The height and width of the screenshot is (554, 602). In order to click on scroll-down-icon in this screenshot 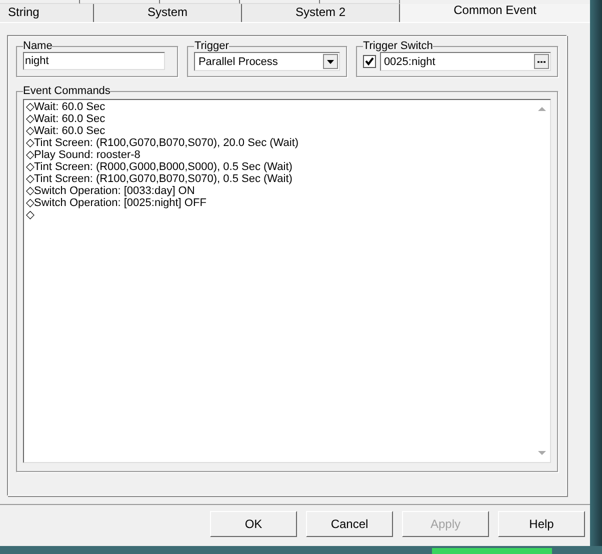, I will do `click(542, 453)`.